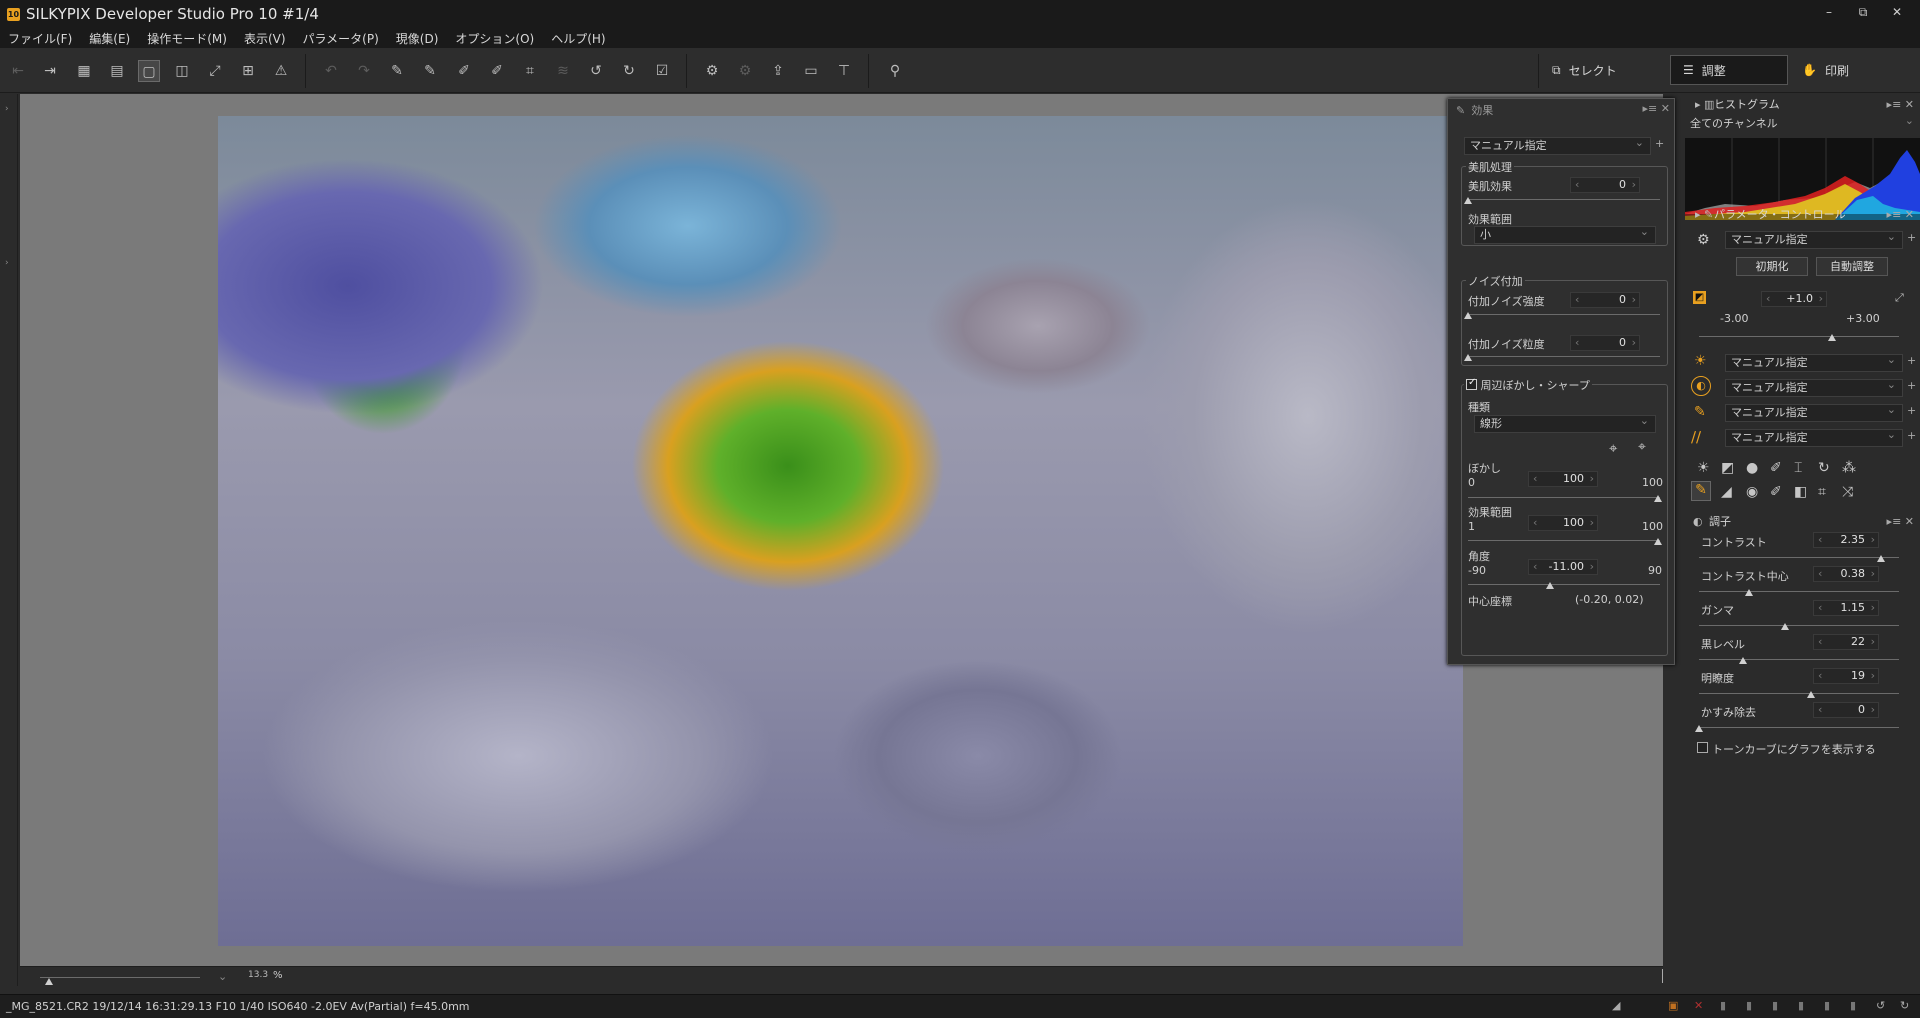  Describe the element at coordinates (578, 38) in the screenshot. I see `menu-help: ヘルプ(H)` at that location.